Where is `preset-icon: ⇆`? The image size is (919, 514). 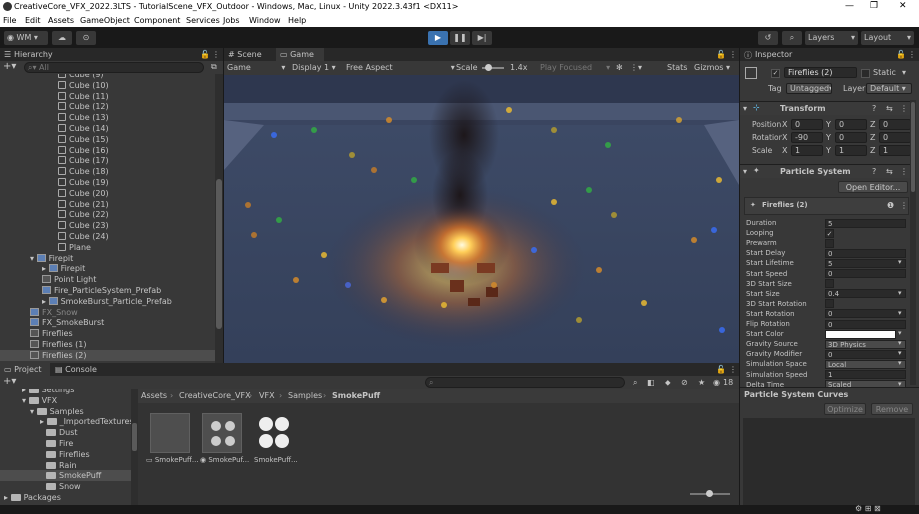 preset-icon: ⇆ is located at coordinates (889, 108).